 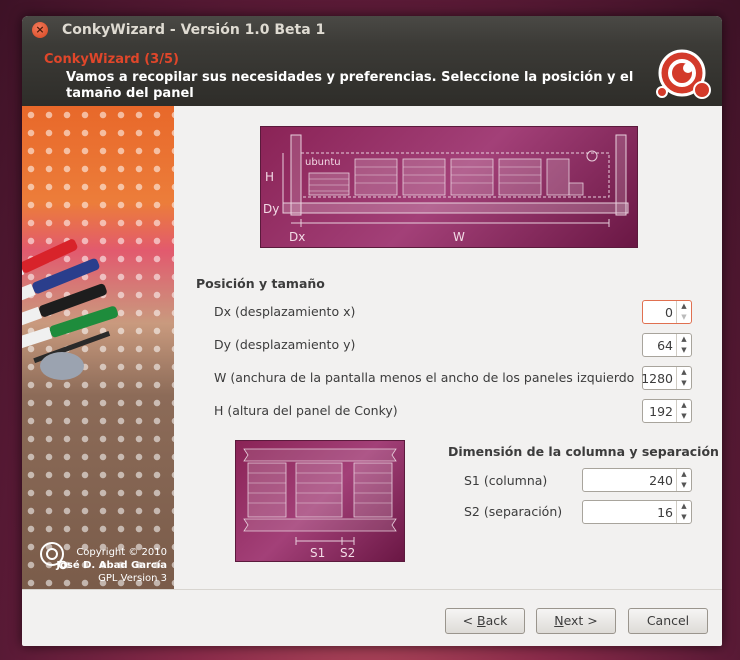 I want to click on copyright-line: Copyright © 2010, so click(x=121, y=552).